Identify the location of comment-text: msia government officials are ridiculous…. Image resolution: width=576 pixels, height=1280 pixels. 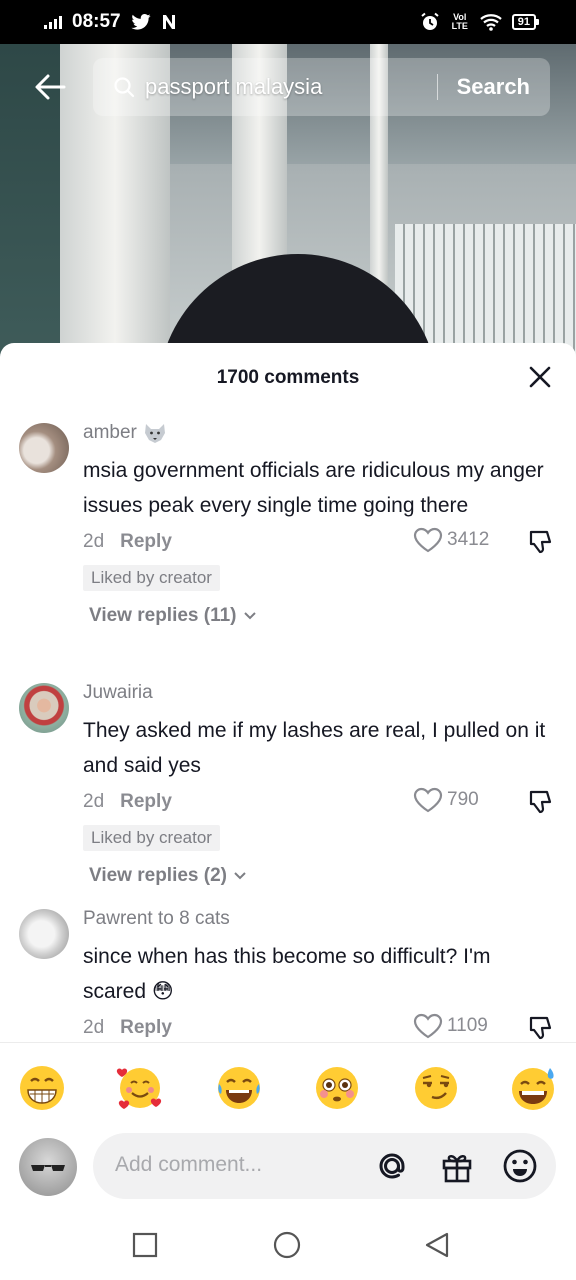
(313, 488).